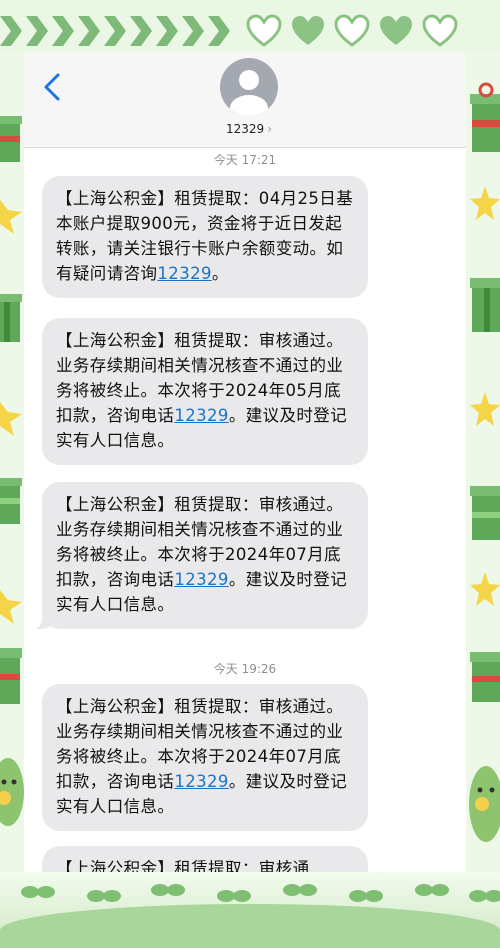  I want to click on conversation-header: 12329 ›, so click(245, 100).